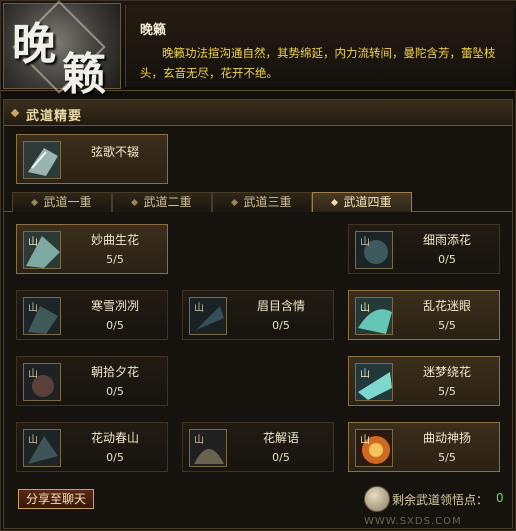 The height and width of the screenshot is (531, 516). What do you see at coordinates (56, 499) in the screenshot?
I see `share-to-chat-button: 分享至聊天` at bounding box center [56, 499].